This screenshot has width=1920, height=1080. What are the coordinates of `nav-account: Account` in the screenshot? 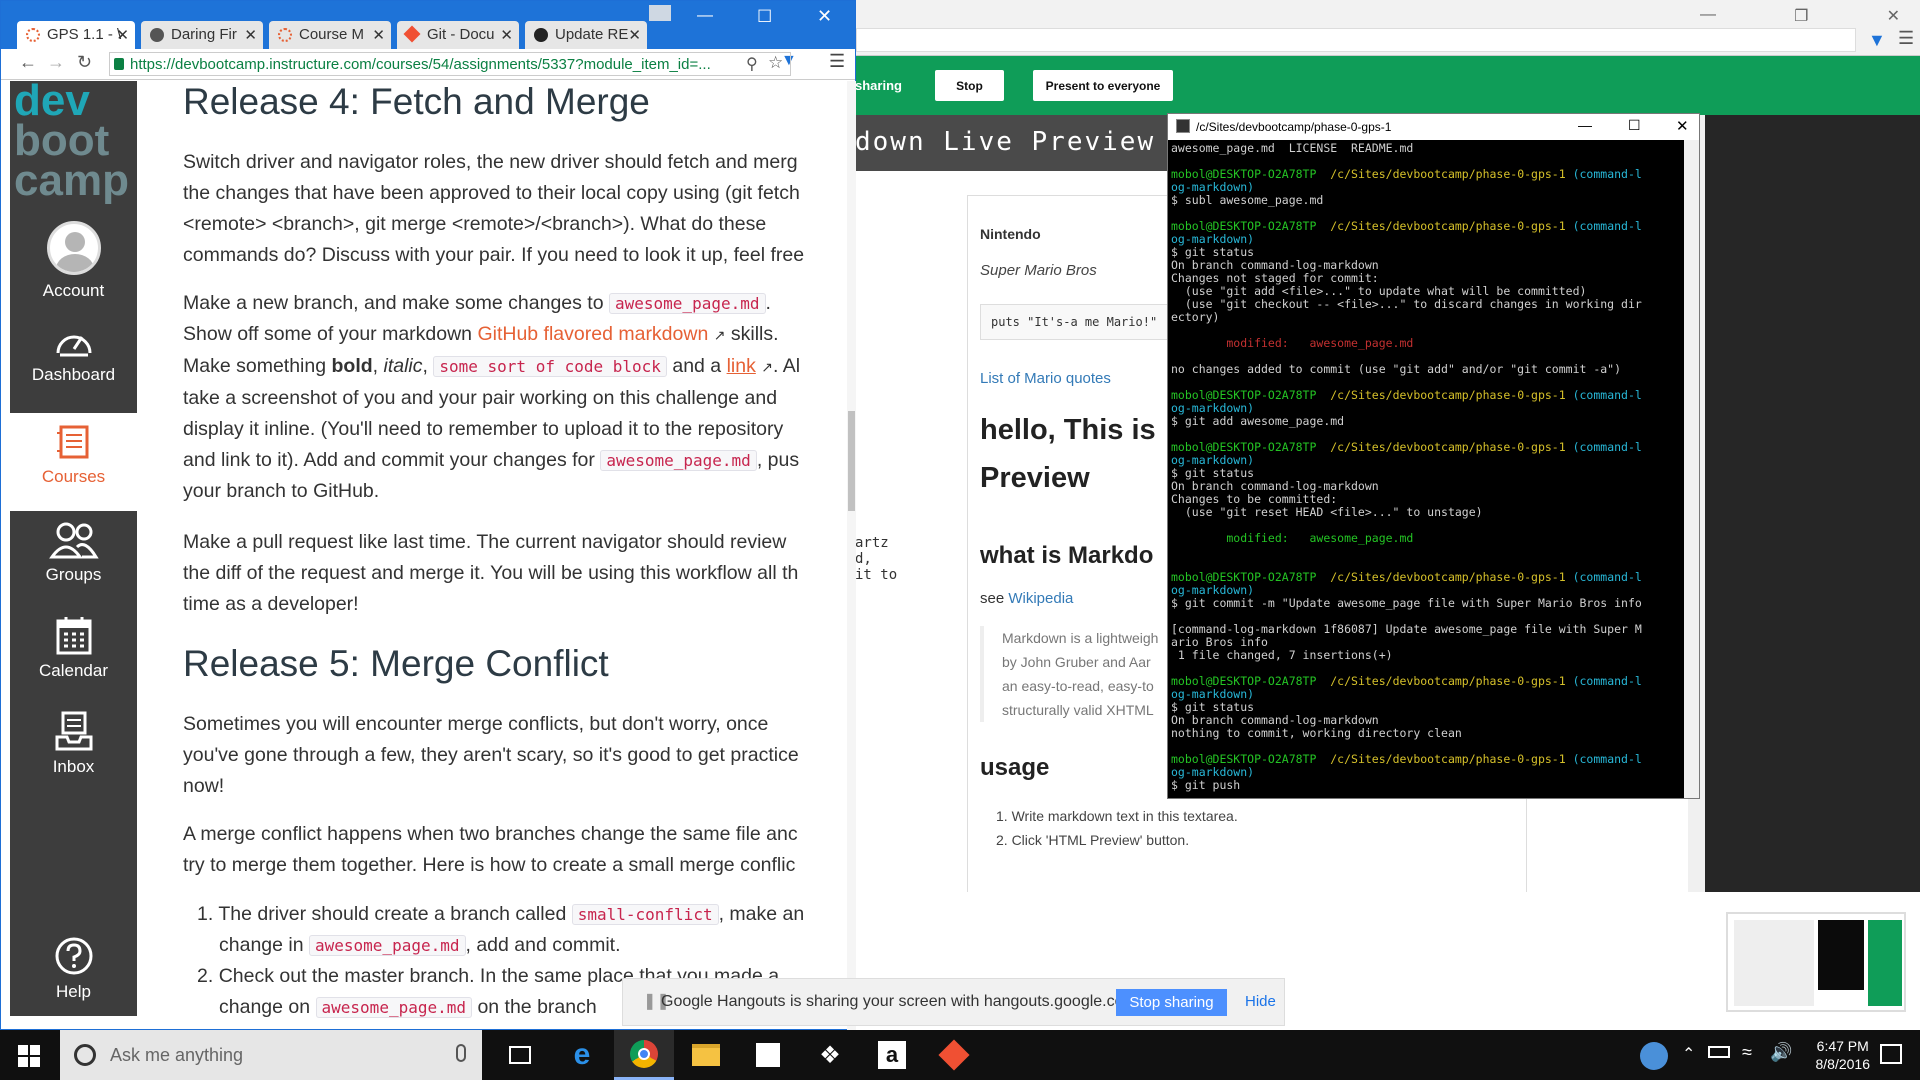 It's located at (73, 266).